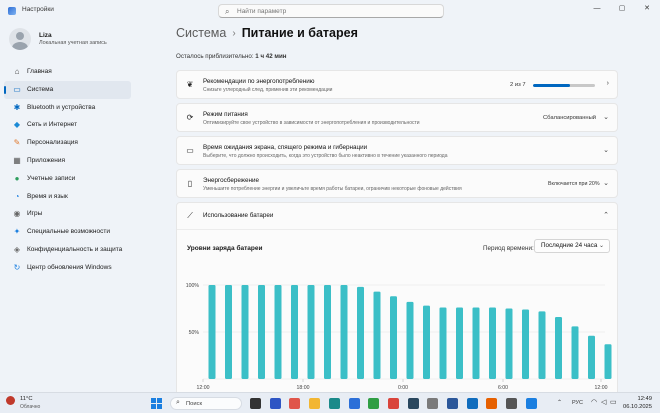 This screenshot has height=413, width=660. I want to click on x-tick-label: 6:00, so click(503, 388).